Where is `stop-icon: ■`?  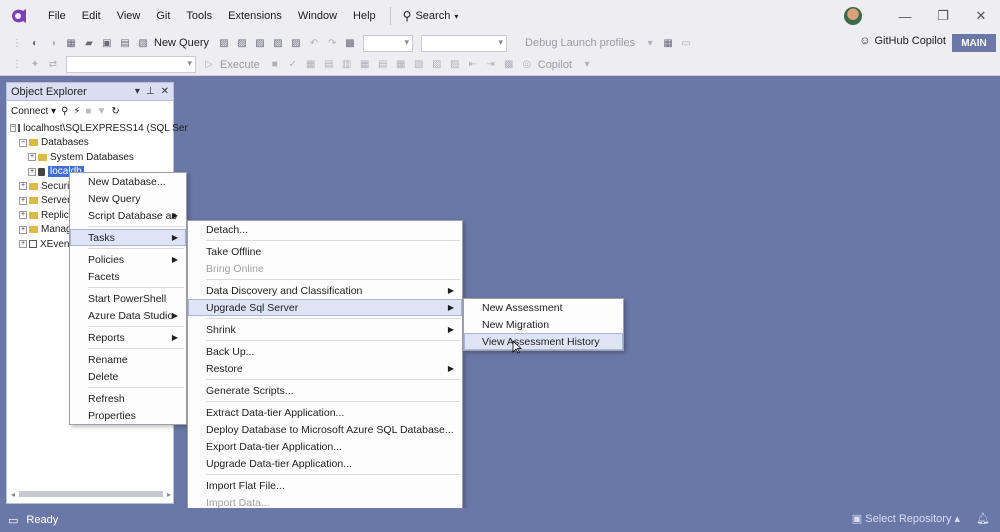 stop-icon: ■ is located at coordinates (88, 111).